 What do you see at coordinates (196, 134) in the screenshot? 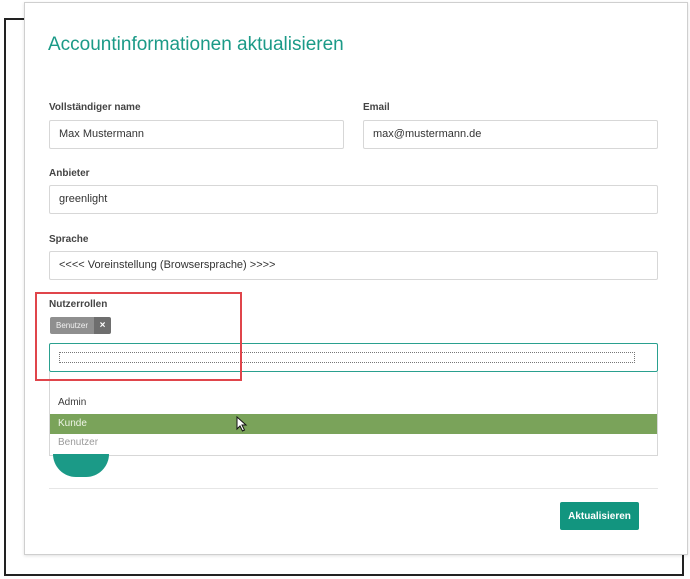
I see `full-name-field: Max Mustermann` at bounding box center [196, 134].